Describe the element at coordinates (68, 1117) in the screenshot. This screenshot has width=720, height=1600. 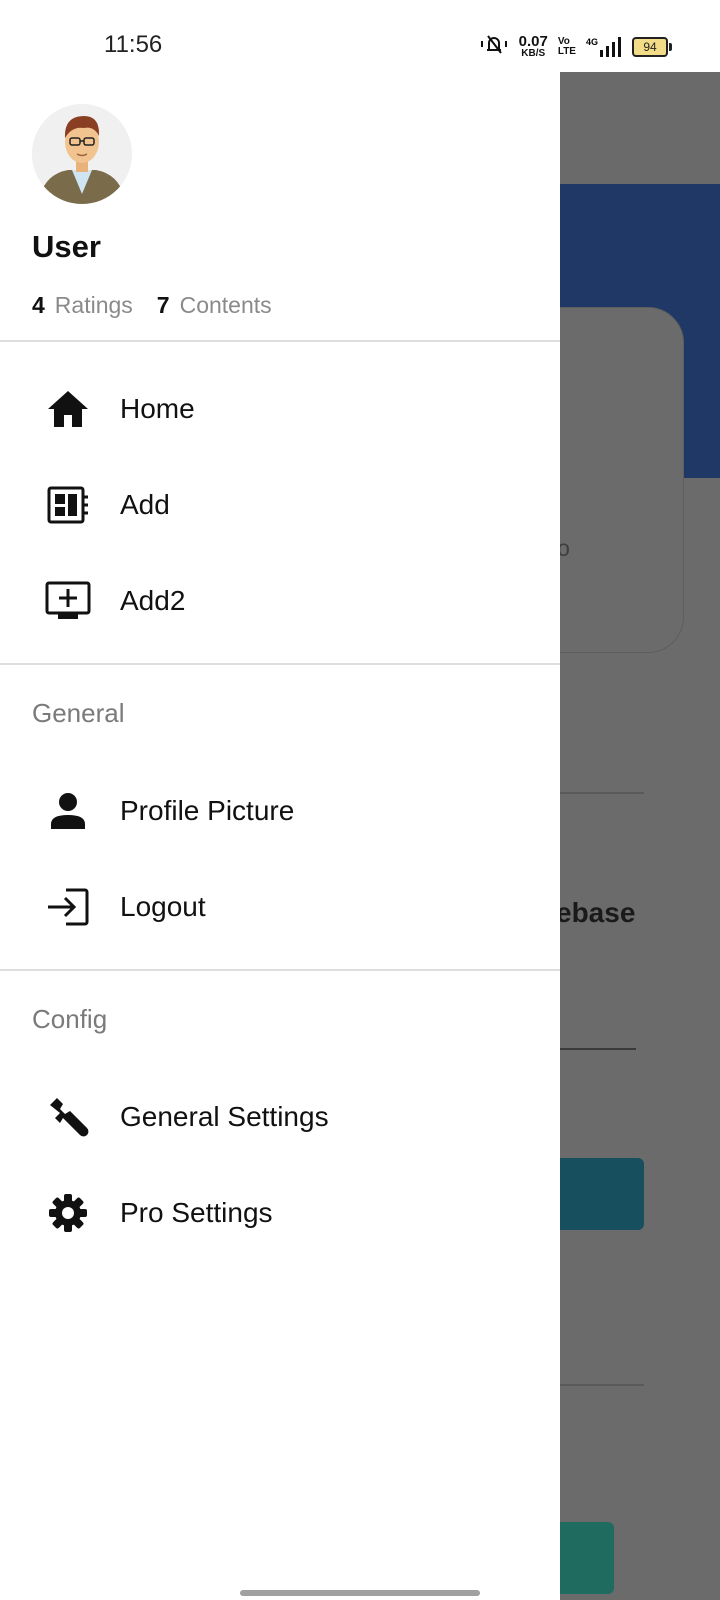
I see `wrench-icon` at that location.